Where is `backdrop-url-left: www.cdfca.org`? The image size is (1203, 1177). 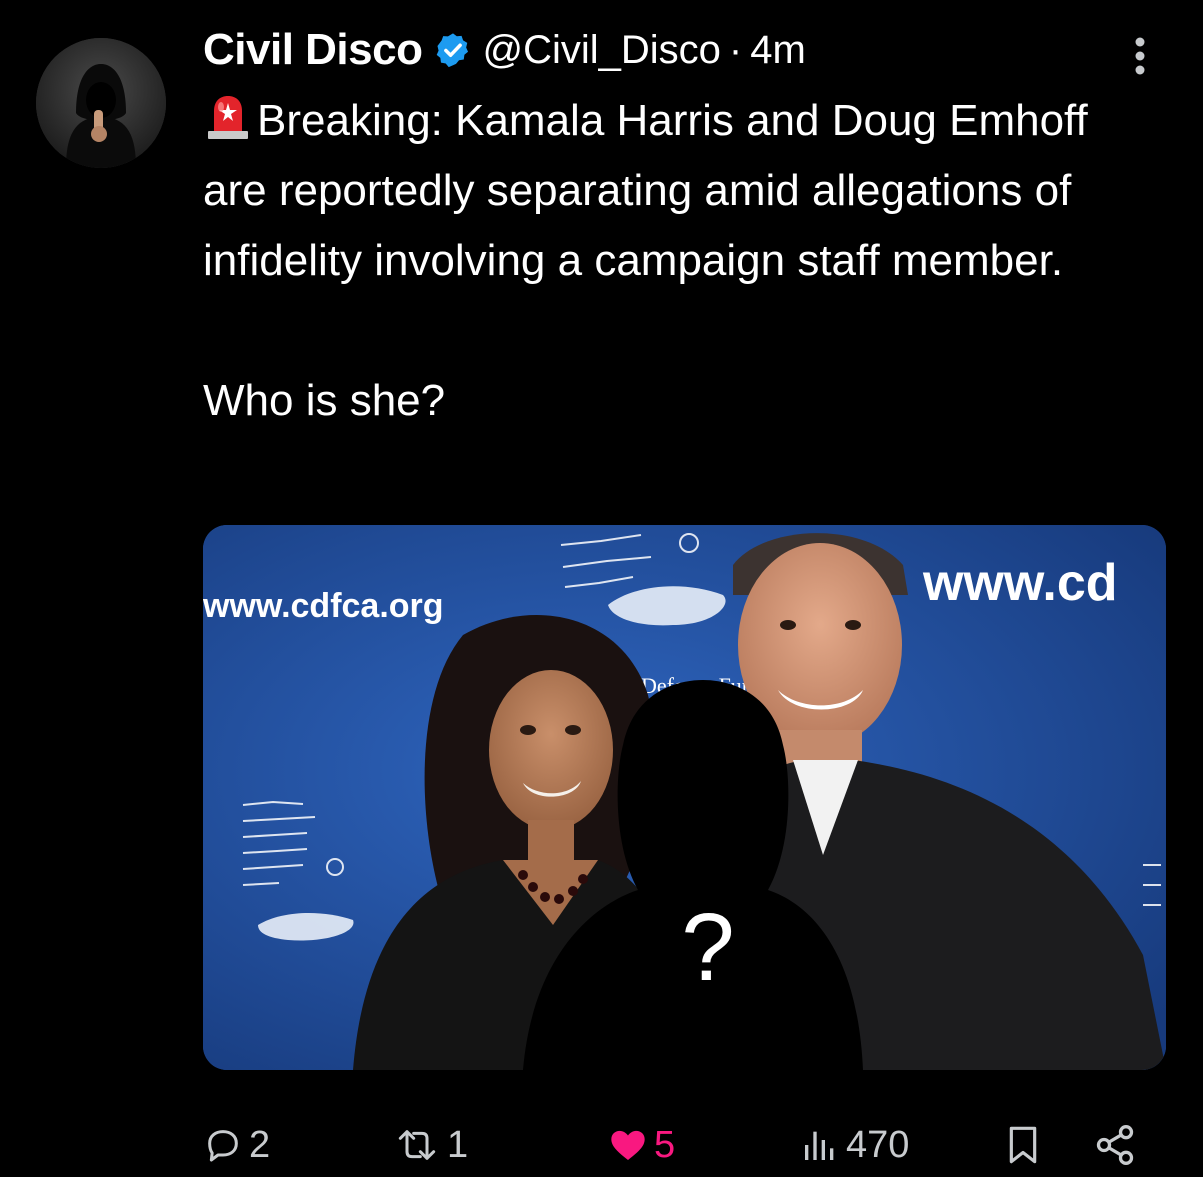 backdrop-url-left: www.cdfca.org is located at coordinates (323, 606).